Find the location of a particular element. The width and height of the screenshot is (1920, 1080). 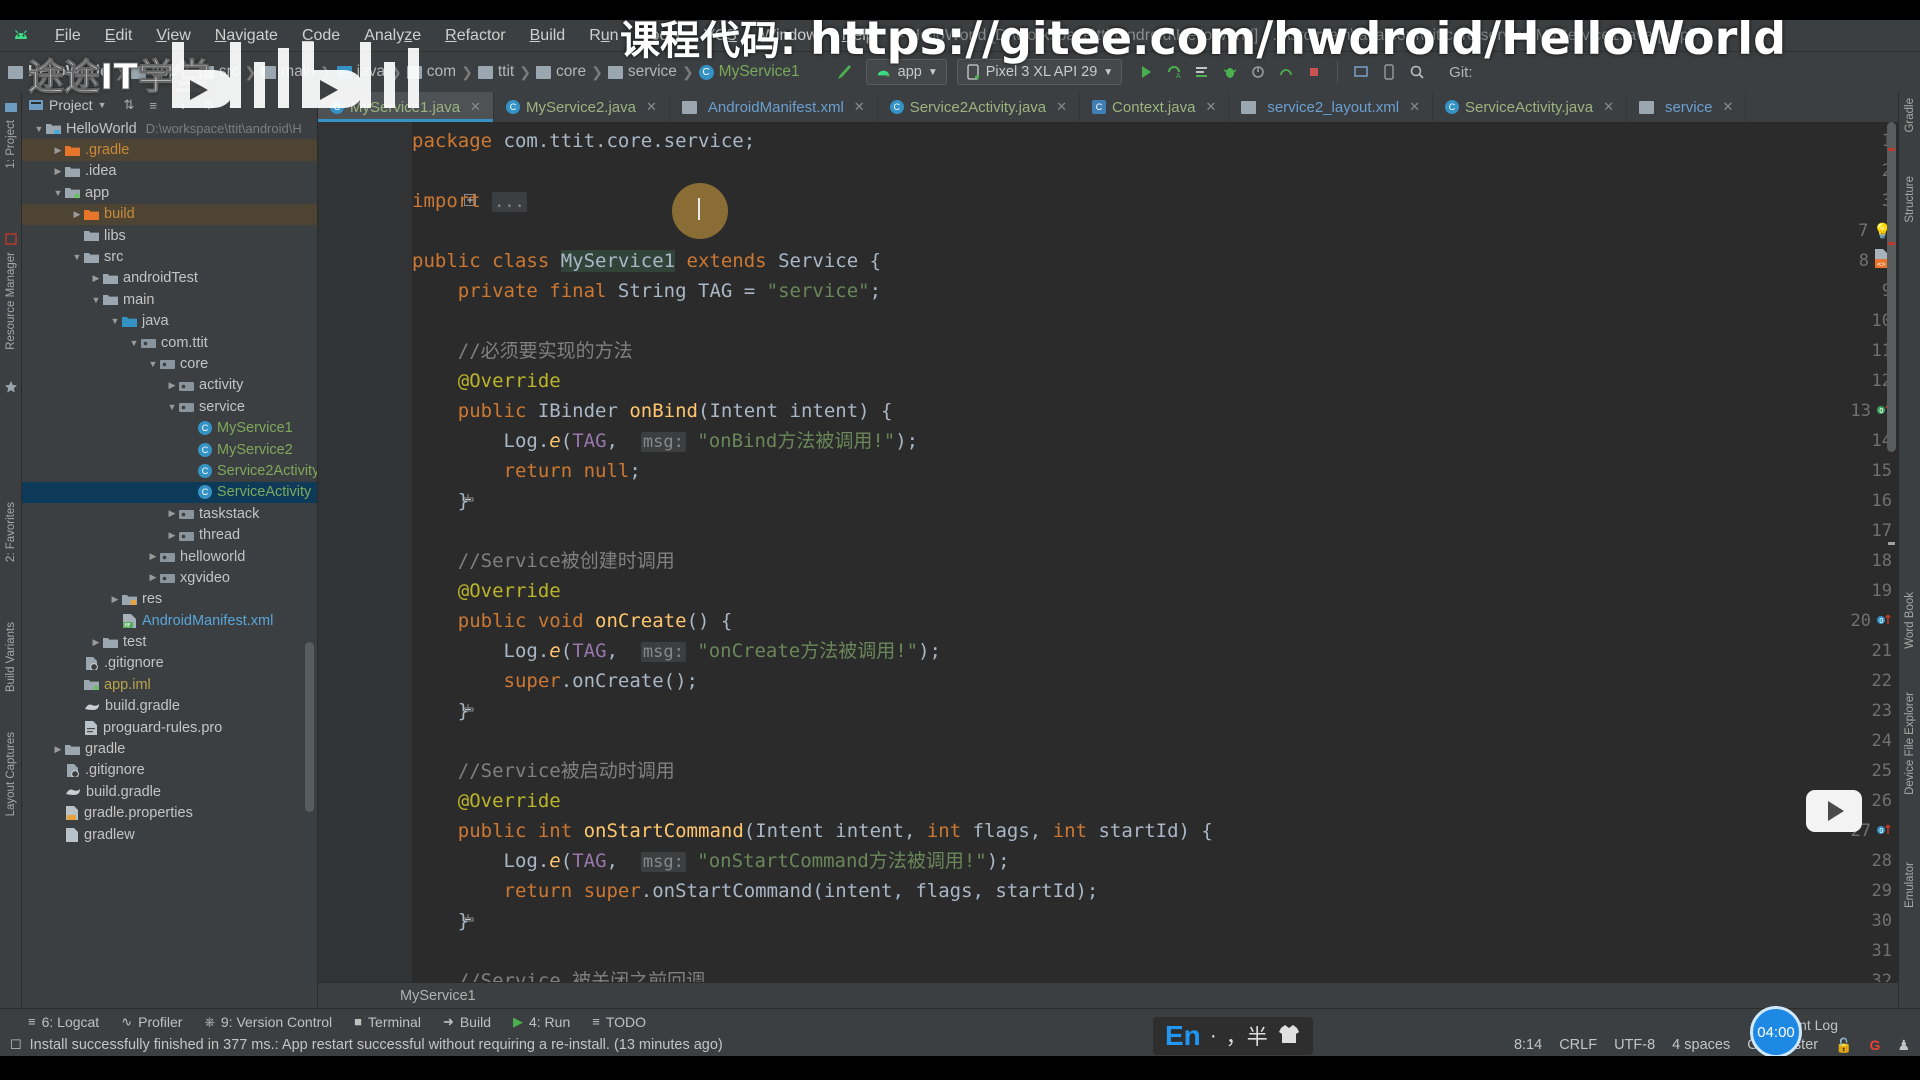

editor-tab-context-java: C Context.java ✕ is located at coordinates (1155, 107).